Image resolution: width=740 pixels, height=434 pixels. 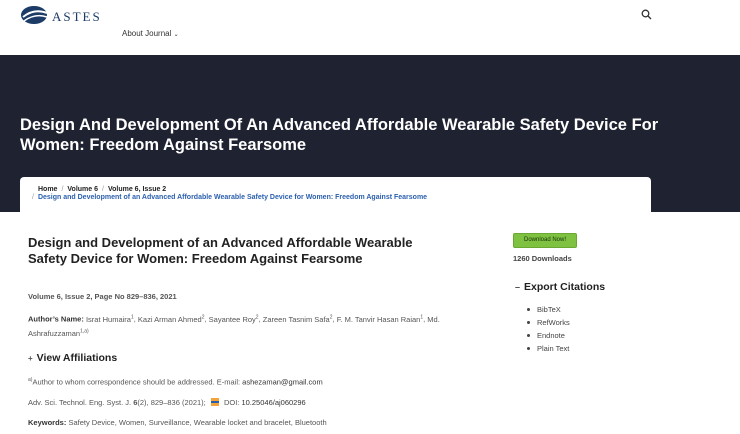 I want to click on logo-text: ASTES, so click(x=77, y=16).